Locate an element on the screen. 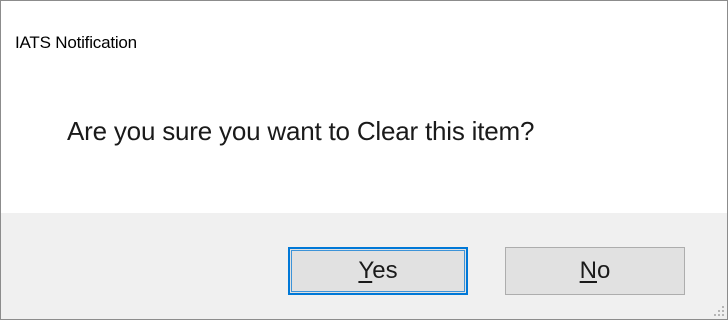 This screenshot has height=320, width=728. no-button-label: No is located at coordinates (595, 271).